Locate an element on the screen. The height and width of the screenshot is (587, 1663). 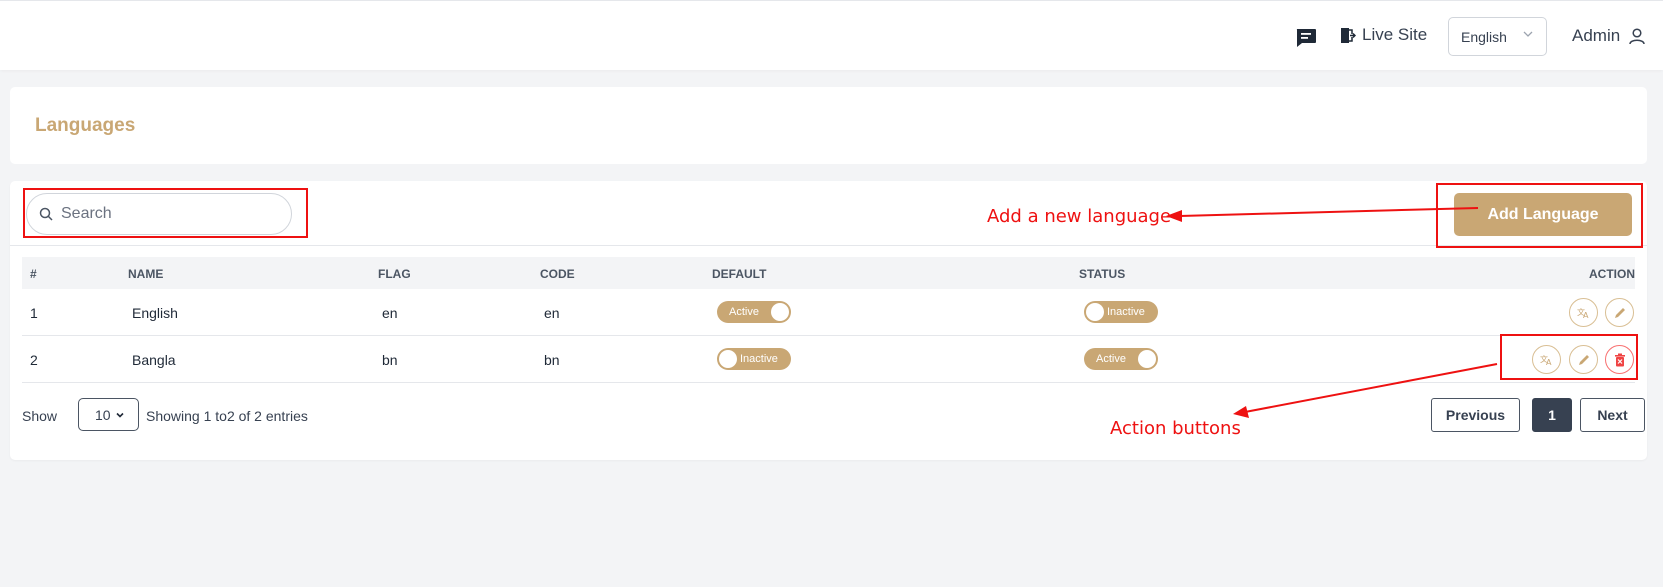
pencil-icon is located at coordinates (1619, 312).